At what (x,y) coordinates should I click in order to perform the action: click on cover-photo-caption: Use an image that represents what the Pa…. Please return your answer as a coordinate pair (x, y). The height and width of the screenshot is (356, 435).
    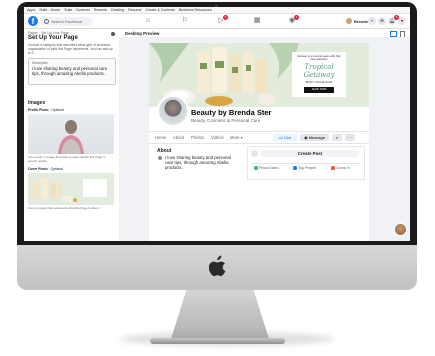
    Looking at the image, I should click on (64, 208).